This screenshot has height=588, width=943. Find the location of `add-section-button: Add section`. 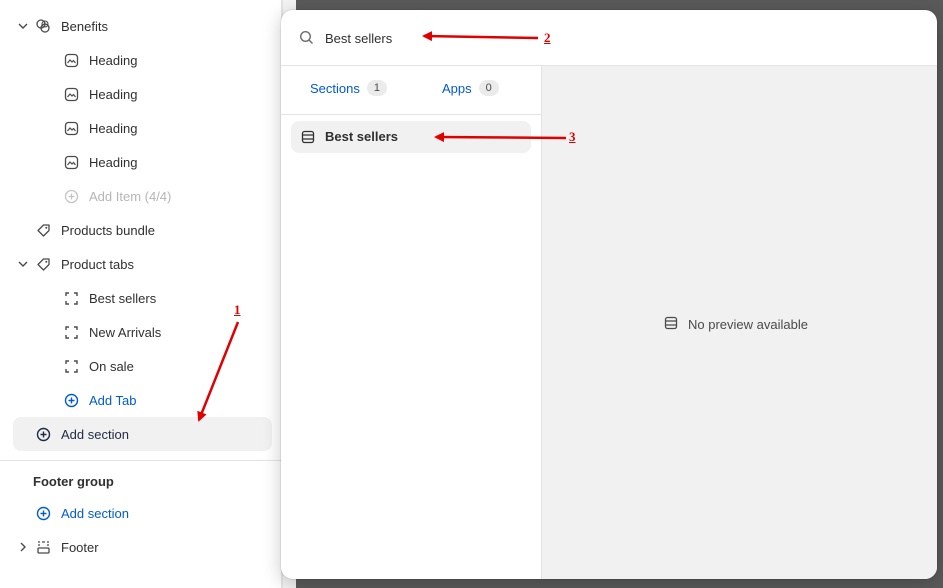

add-section-button: Add section is located at coordinates (82, 434).